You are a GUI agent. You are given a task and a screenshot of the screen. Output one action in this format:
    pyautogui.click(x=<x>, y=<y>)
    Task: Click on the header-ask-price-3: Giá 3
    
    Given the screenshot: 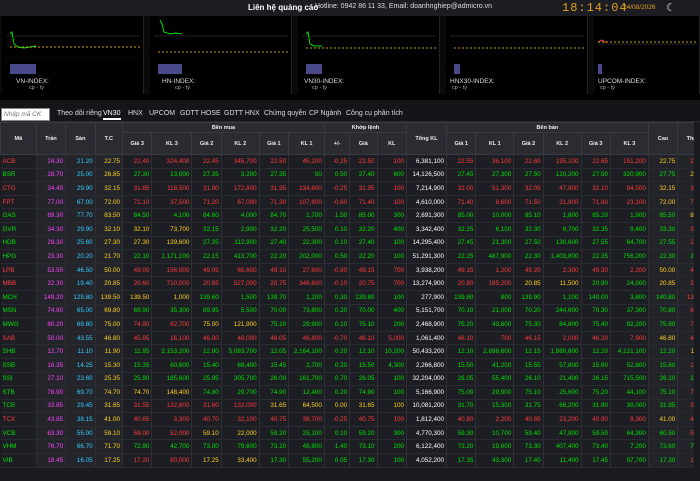 What is the action you would take?
    pyautogui.click(x=595, y=143)
    